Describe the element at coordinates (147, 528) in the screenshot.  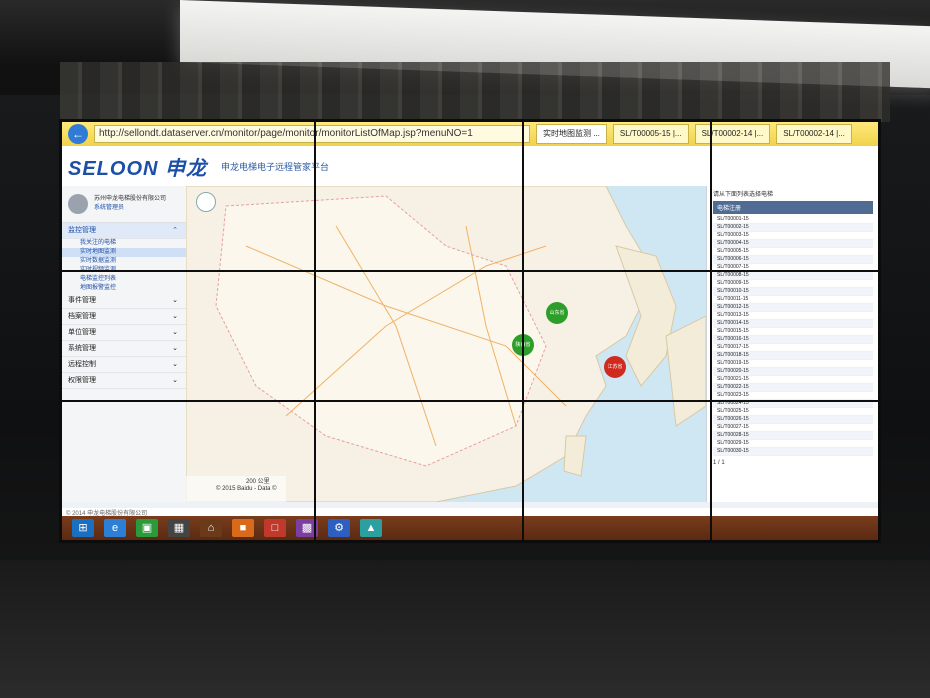
I see `store-icon: ▣` at that location.